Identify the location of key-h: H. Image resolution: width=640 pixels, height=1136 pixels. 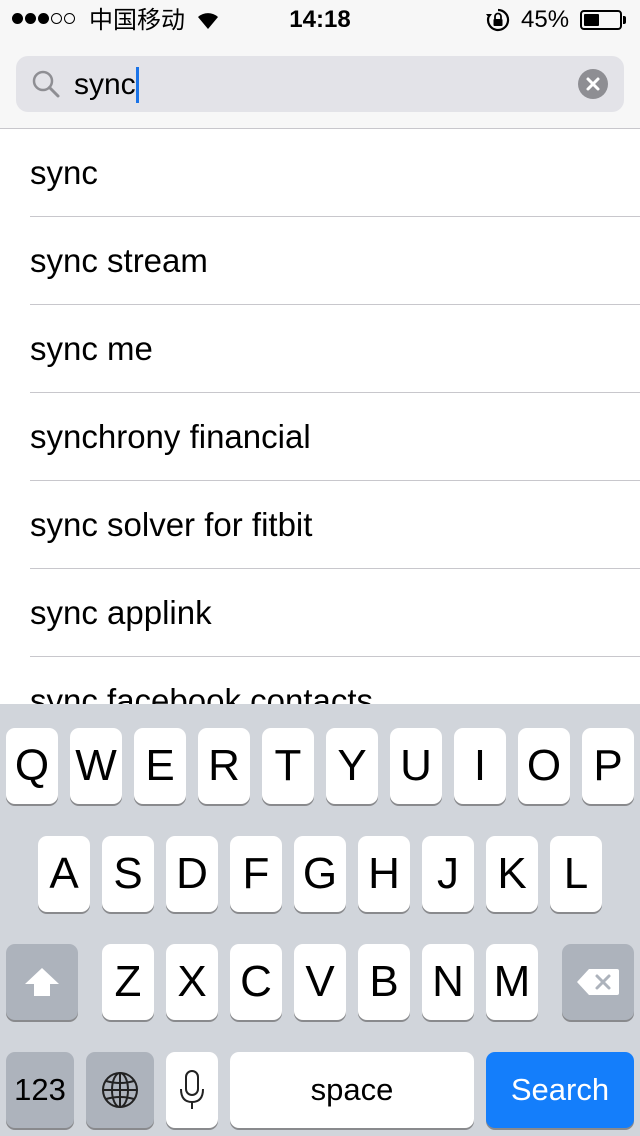
(384, 874).